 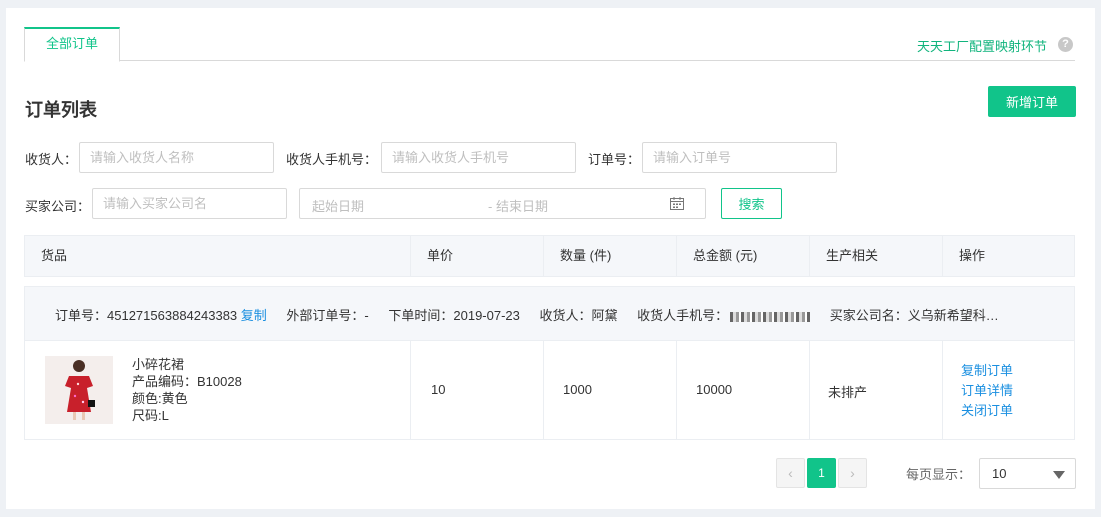 What do you see at coordinates (610, 256) in the screenshot?
I see `col-header-quantity: 数量 (件)` at bounding box center [610, 256].